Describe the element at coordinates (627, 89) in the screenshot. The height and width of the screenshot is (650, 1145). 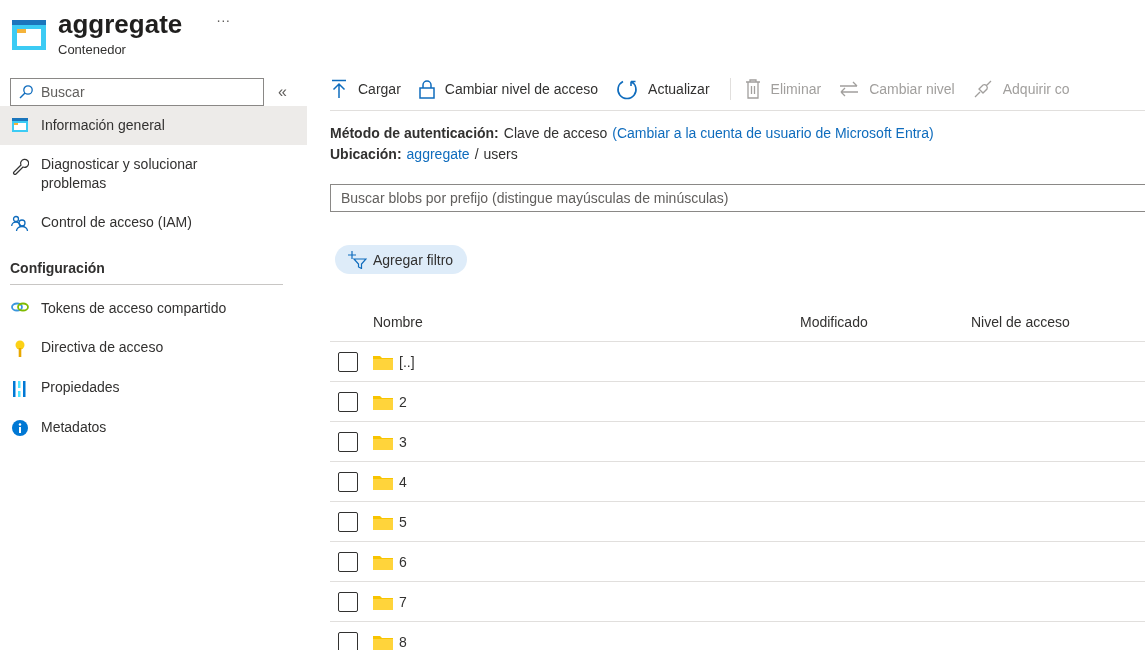
I see `refresh-icon` at that location.